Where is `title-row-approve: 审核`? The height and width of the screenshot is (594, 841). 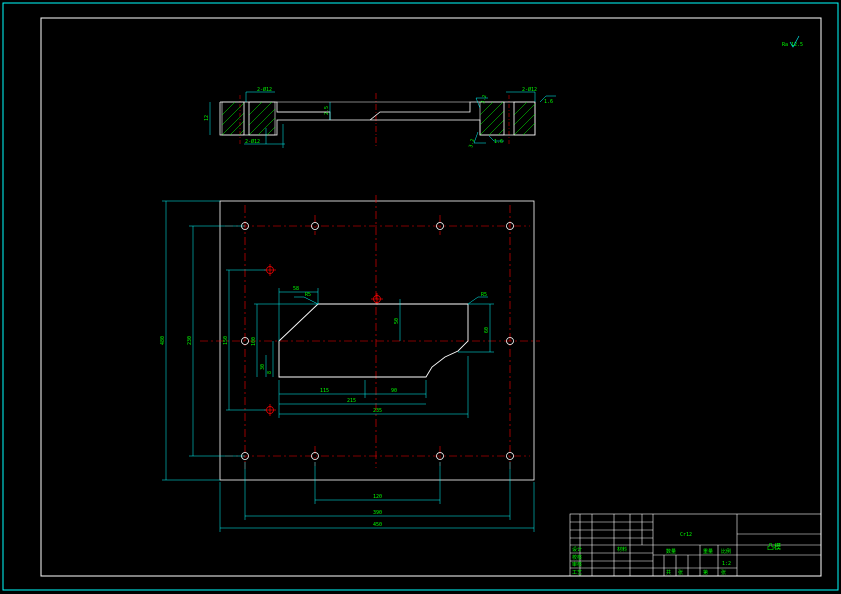 title-row-approve: 审核 is located at coordinates (577, 564).